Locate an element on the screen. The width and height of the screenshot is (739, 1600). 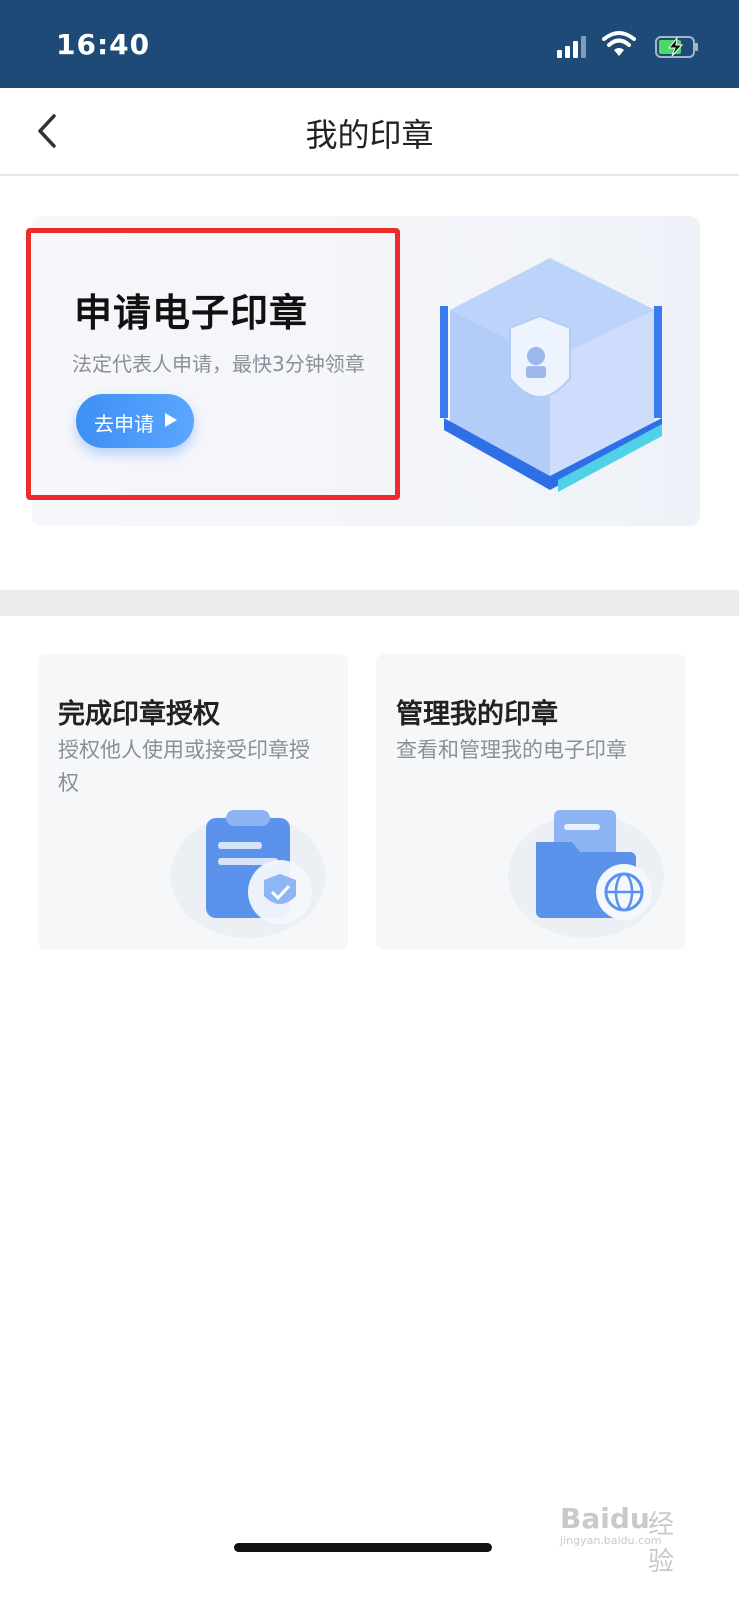
status-icons is located at coordinates (619, 45).